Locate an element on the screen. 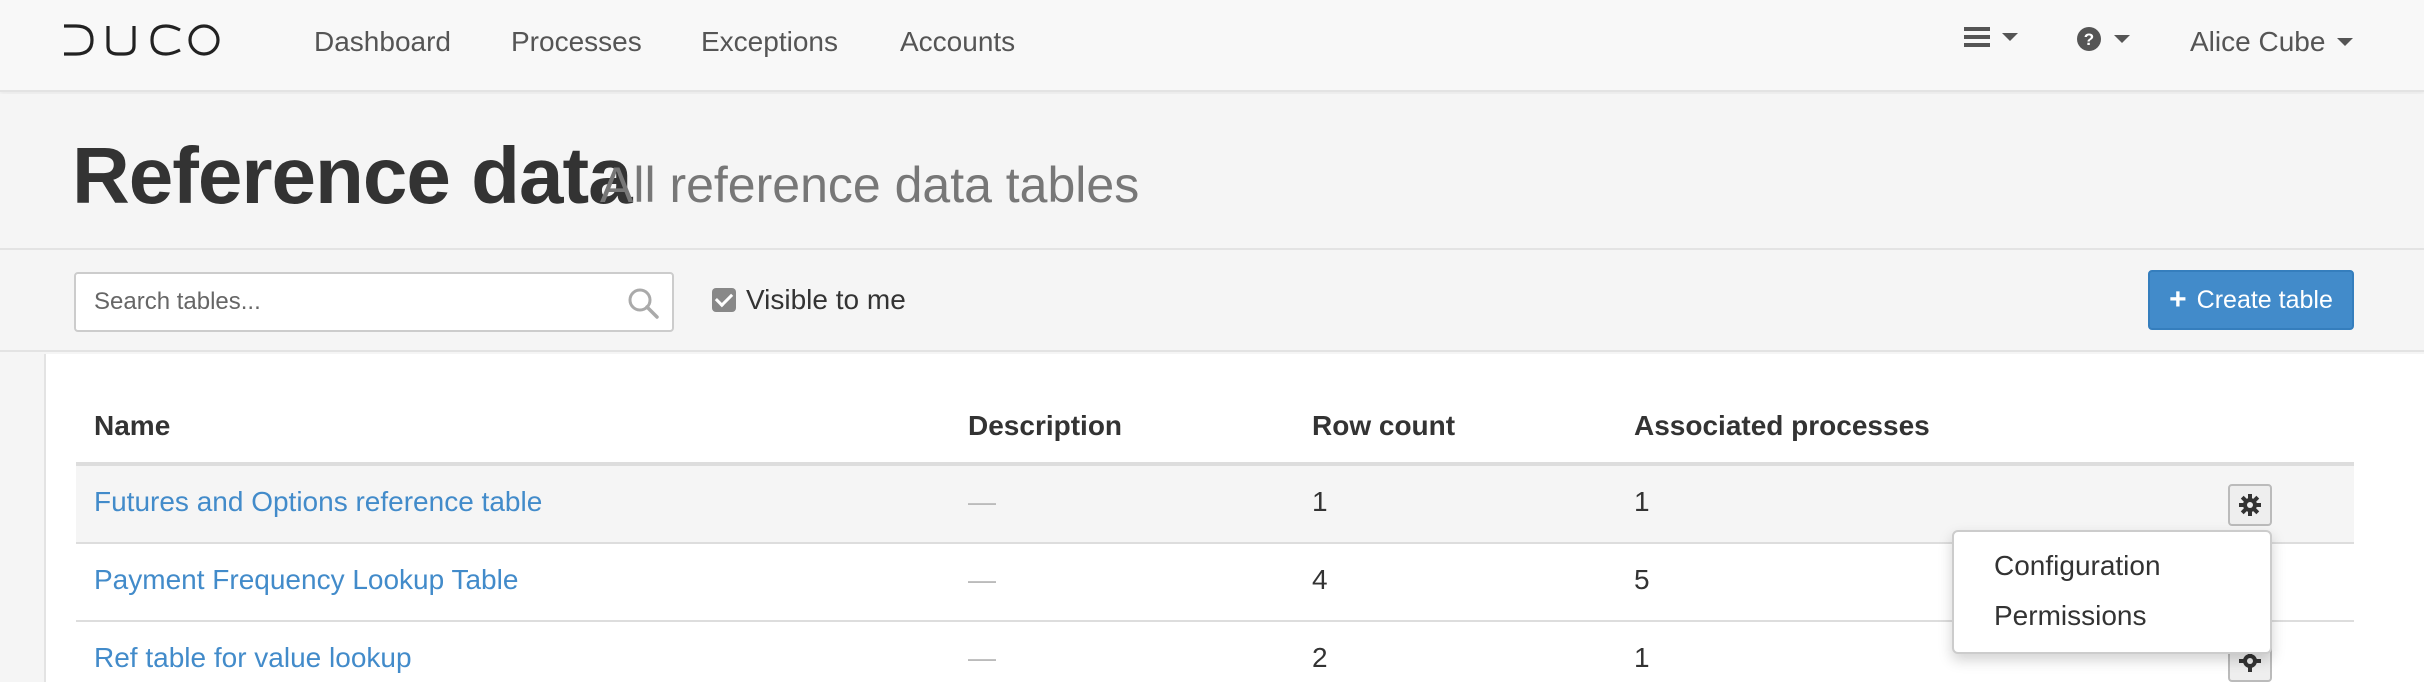 This screenshot has height=682, width=2424. user-menu-dropdown: Alice Cube is located at coordinates (2272, 42).